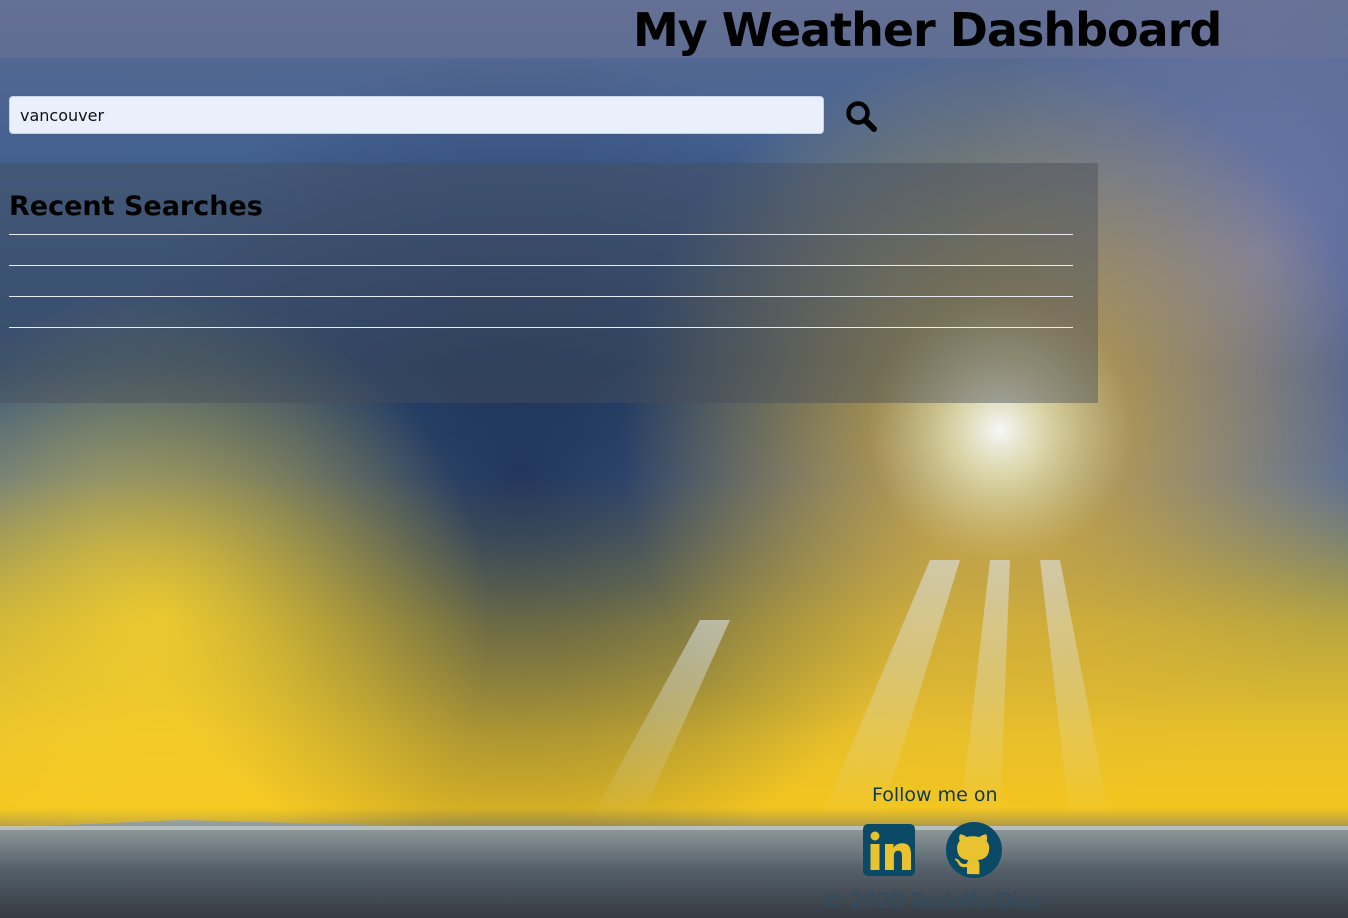 The width and height of the screenshot is (1348, 918). I want to click on recent-searches-title: Recent Searches, so click(136, 206).